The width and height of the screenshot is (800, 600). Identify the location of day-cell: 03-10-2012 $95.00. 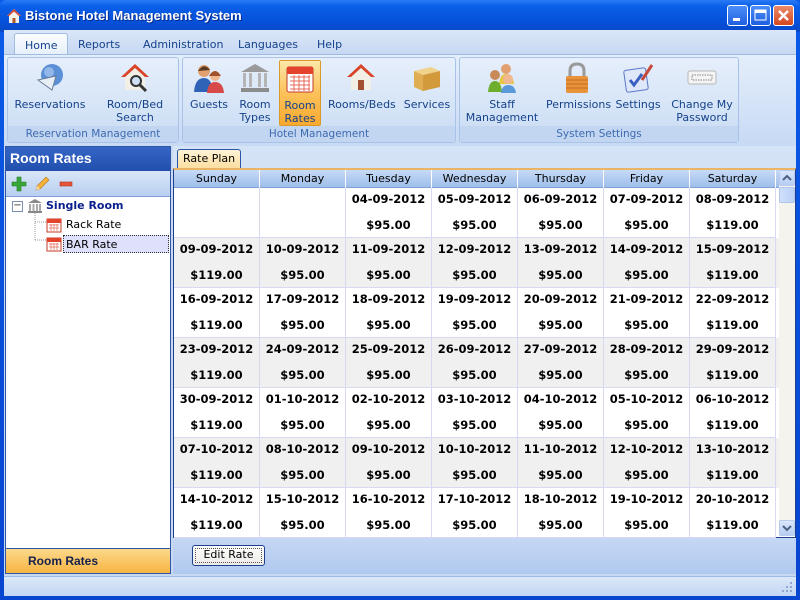
(475, 413).